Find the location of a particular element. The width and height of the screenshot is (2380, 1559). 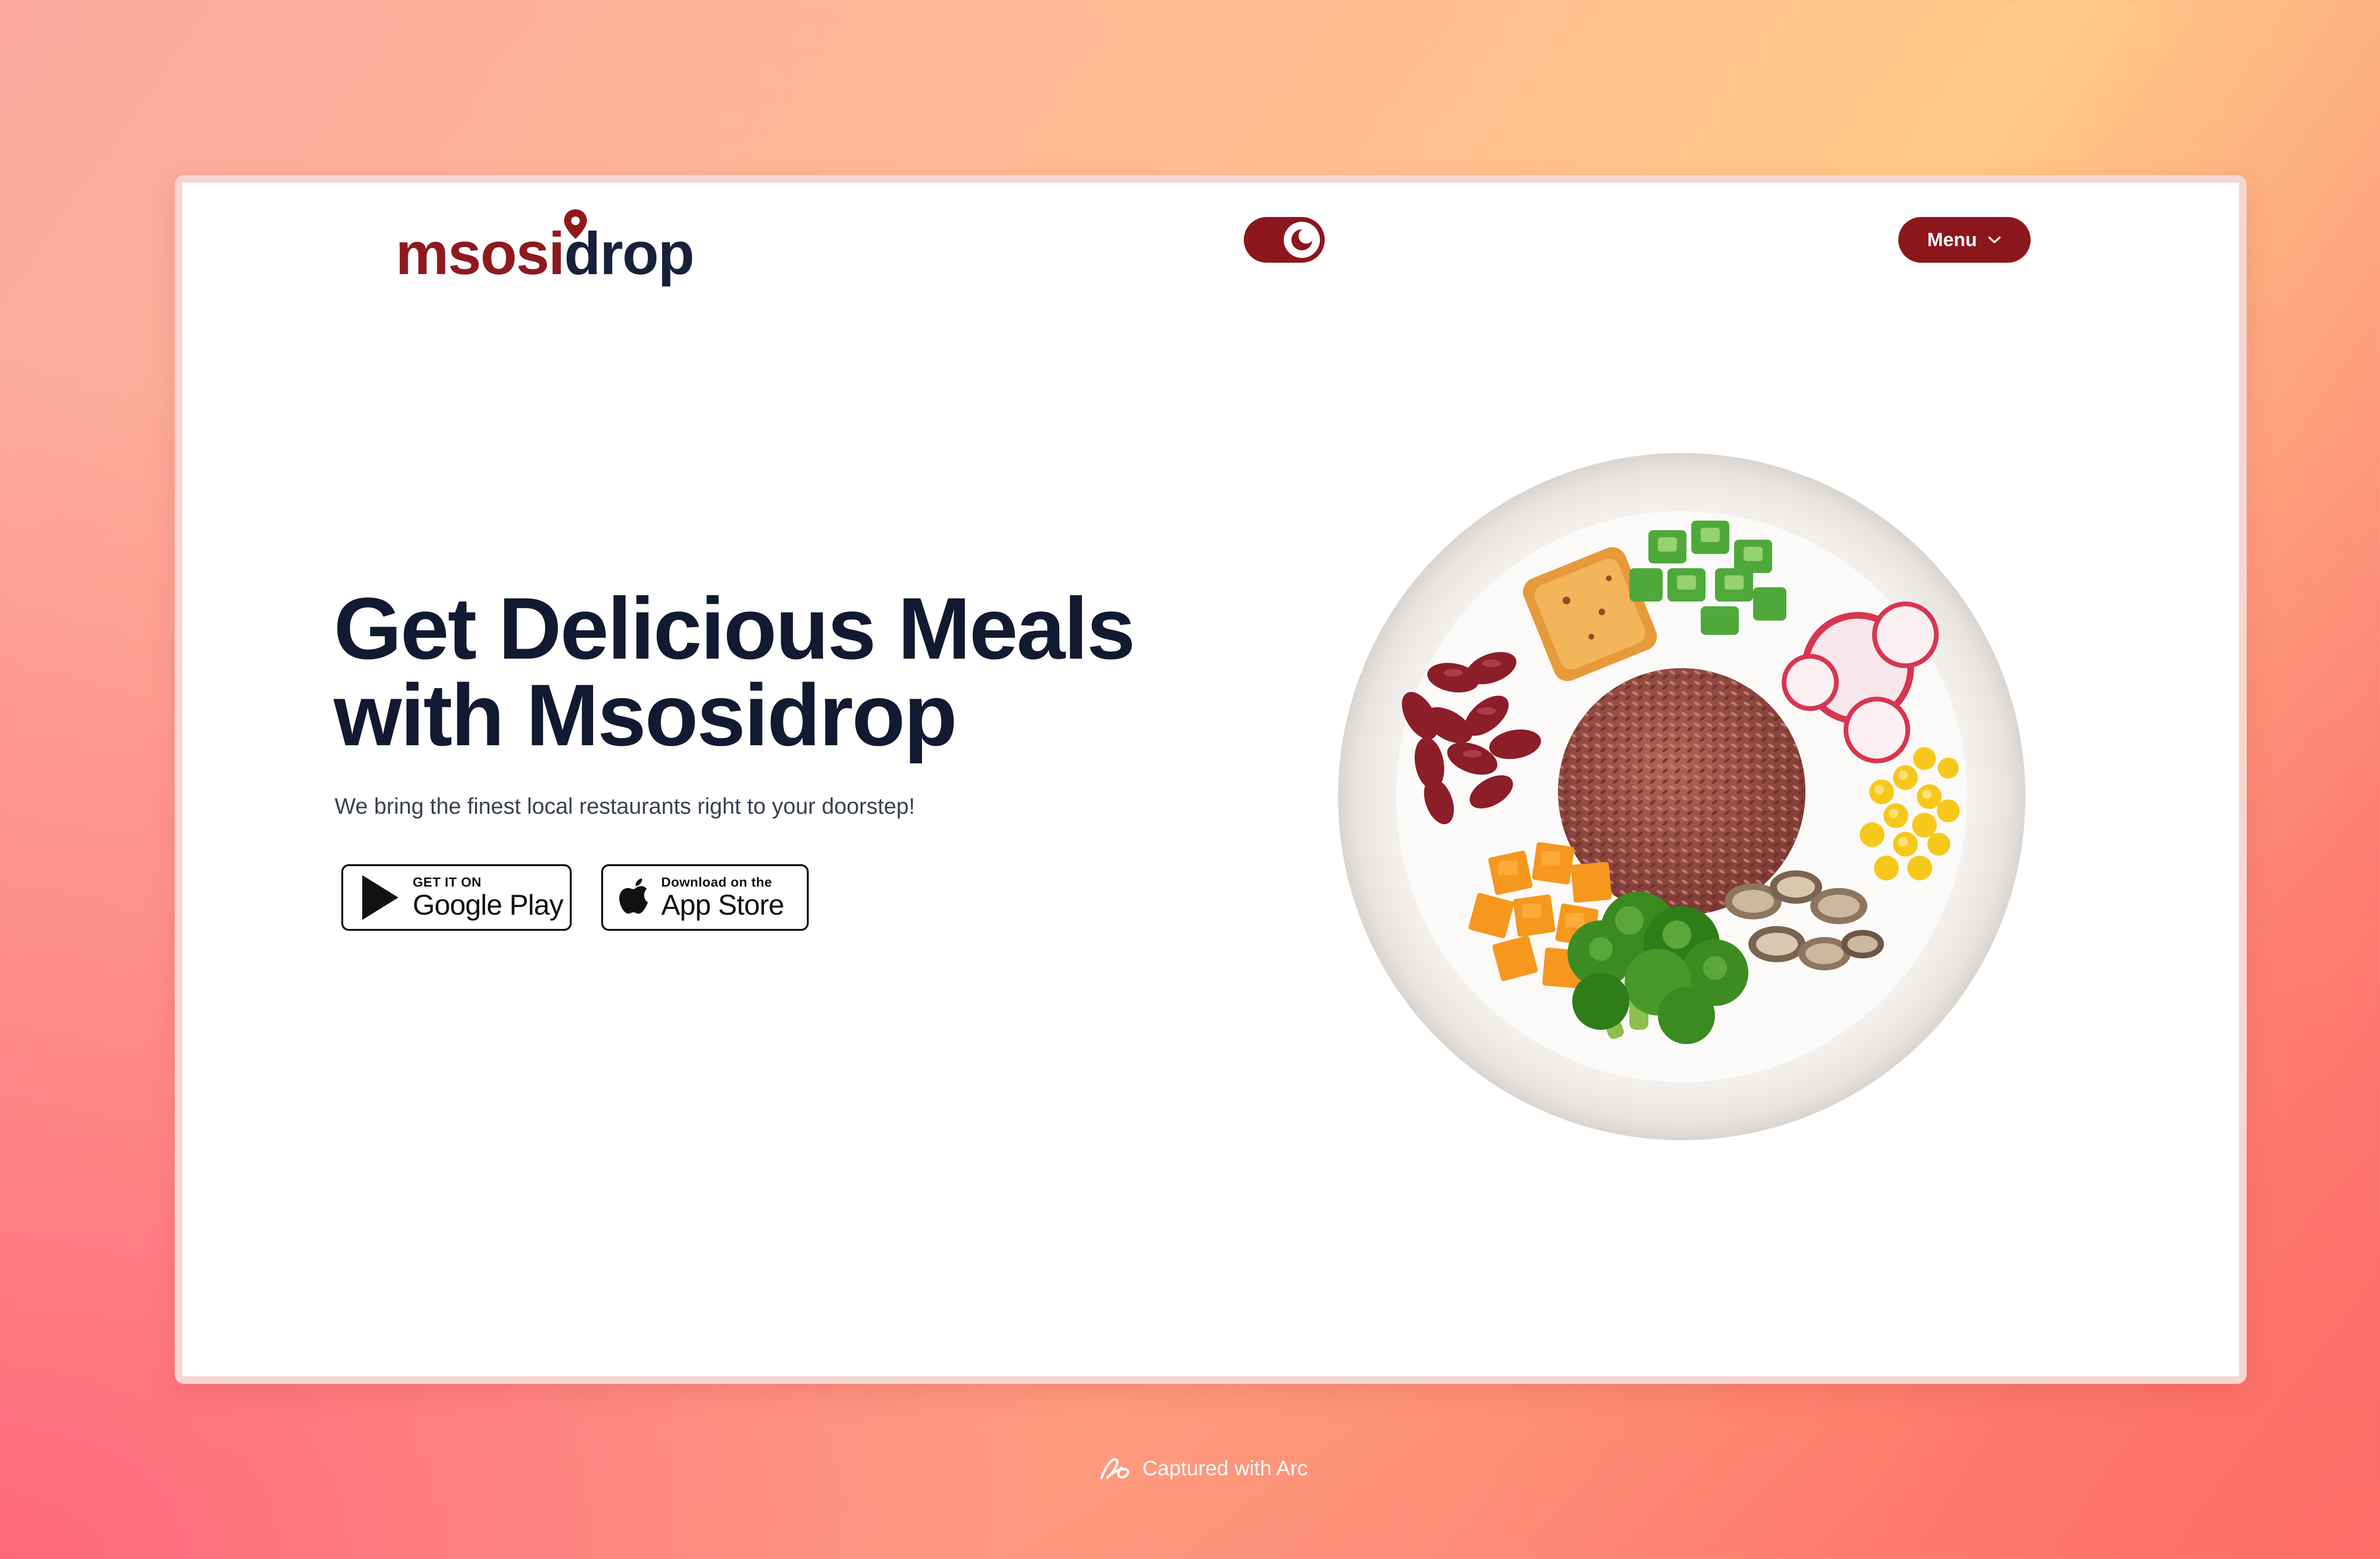

arc-caption: Captured with Arc is located at coordinates (1203, 1468).